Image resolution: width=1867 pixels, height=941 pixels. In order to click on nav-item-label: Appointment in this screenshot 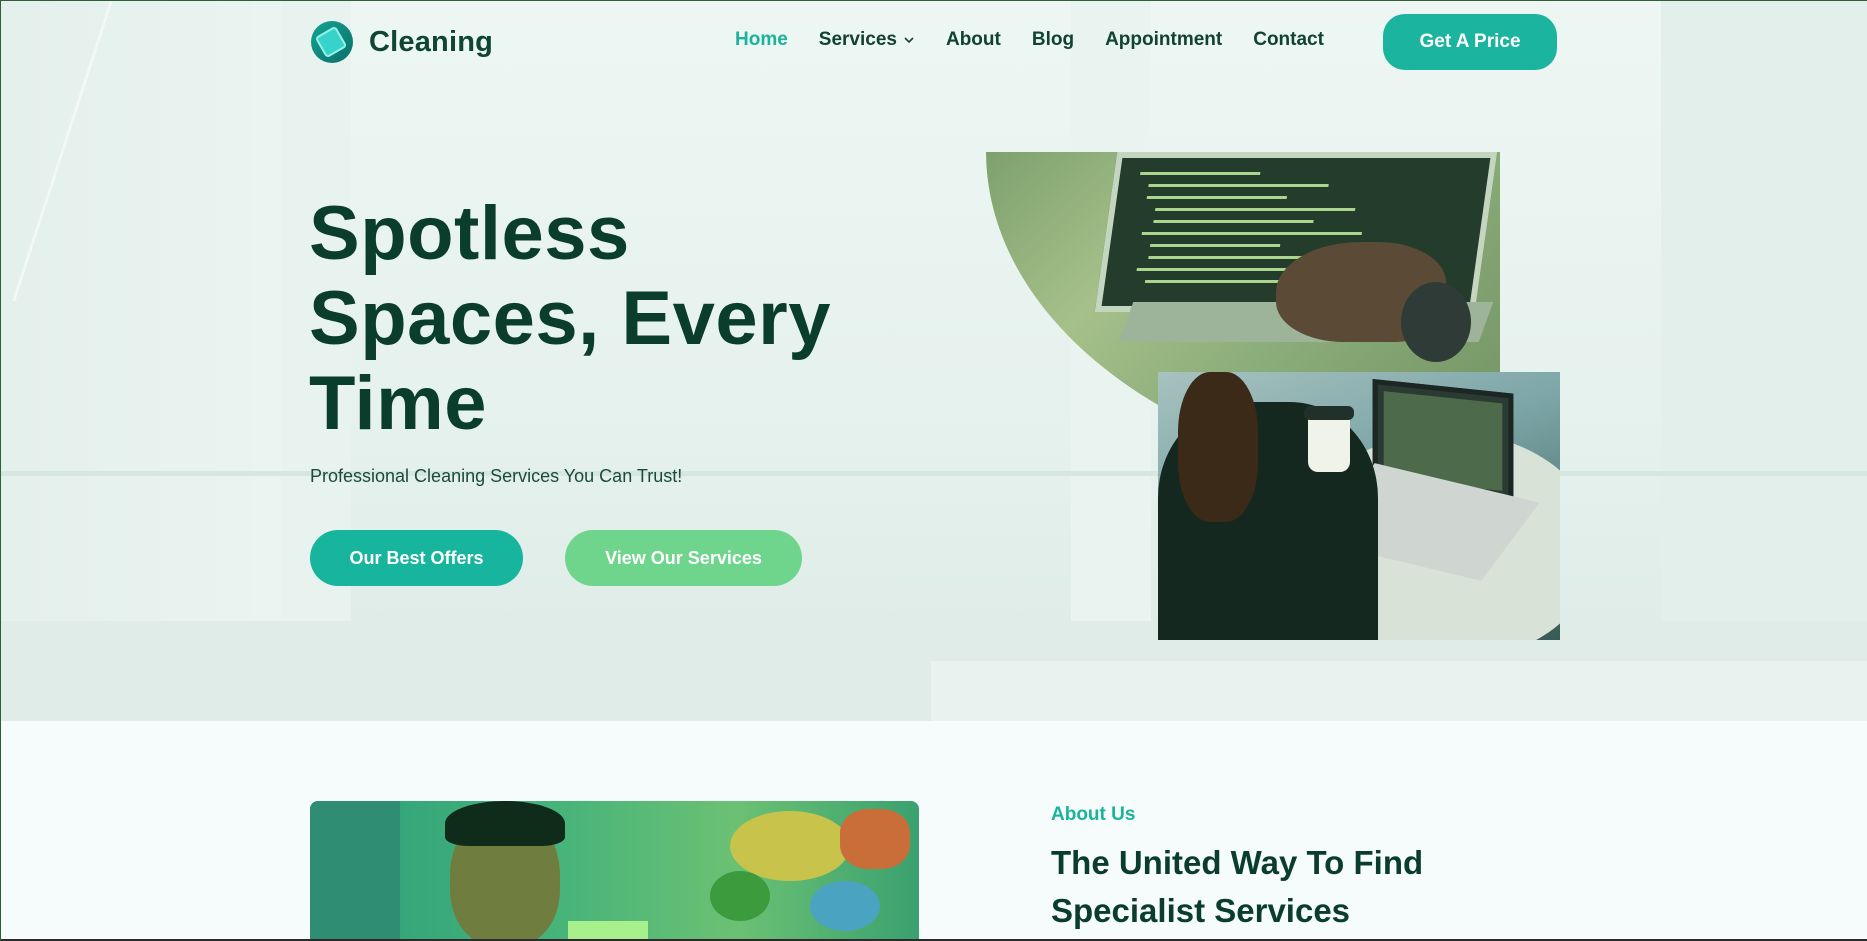, I will do `click(1164, 39)`.